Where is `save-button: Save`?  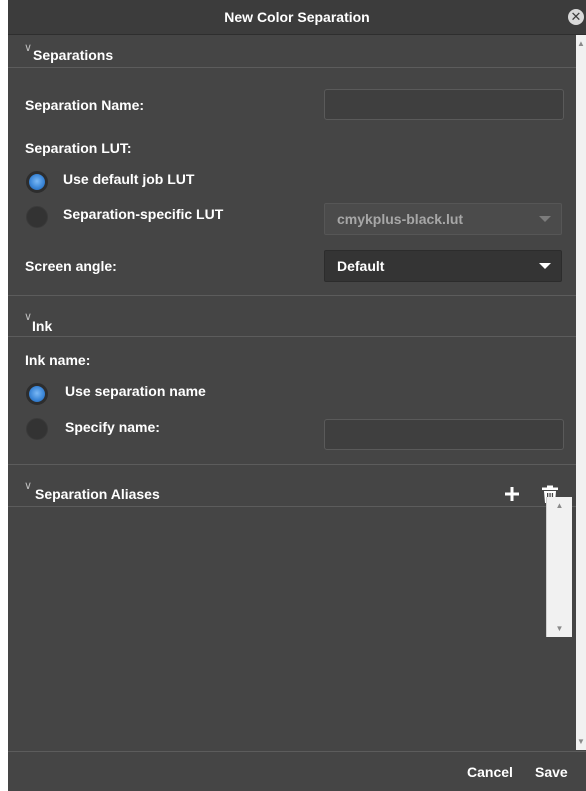
save-button: Save is located at coordinates (551, 772).